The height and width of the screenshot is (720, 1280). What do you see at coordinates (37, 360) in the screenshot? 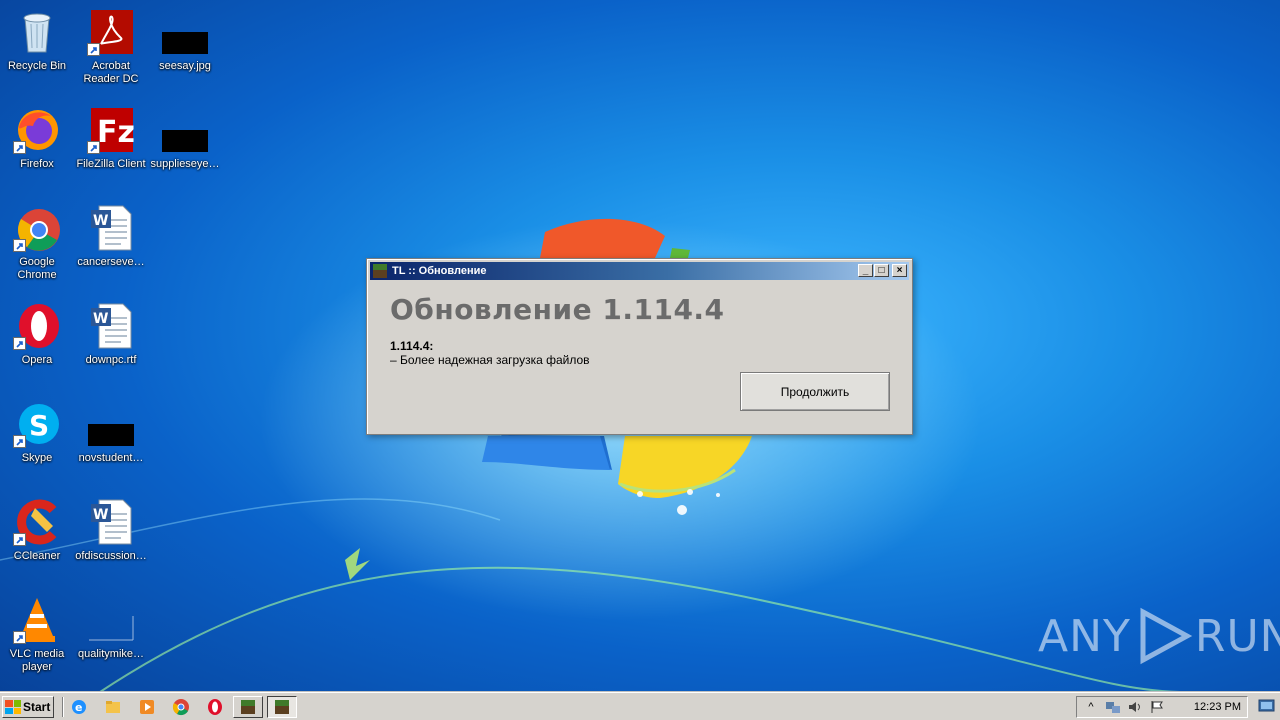
I see `desktop-icon-label: Opera` at bounding box center [37, 360].